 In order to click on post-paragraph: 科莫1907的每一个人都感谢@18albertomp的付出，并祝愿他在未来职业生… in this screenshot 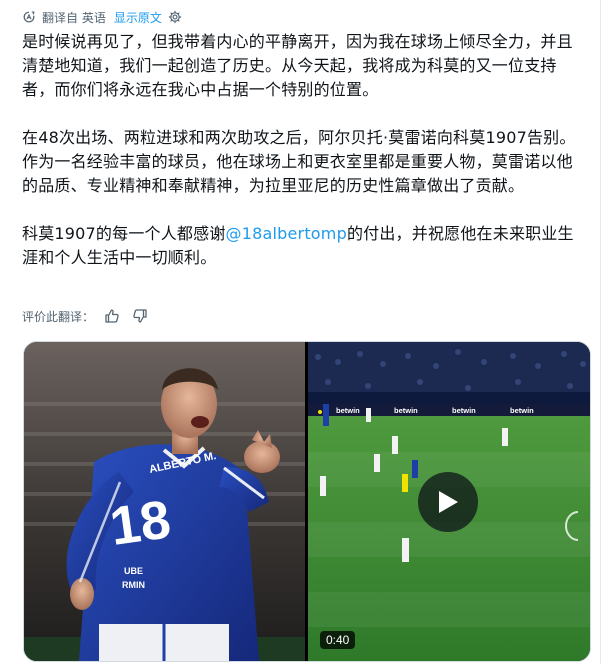, I will do `click(305, 246)`.